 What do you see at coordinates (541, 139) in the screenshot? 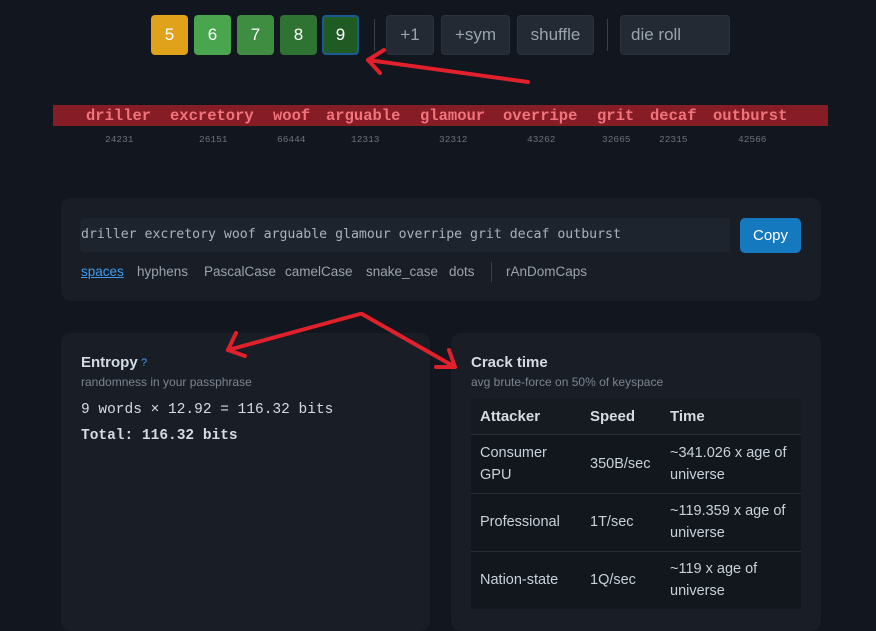
I see `word-index: 43262` at bounding box center [541, 139].